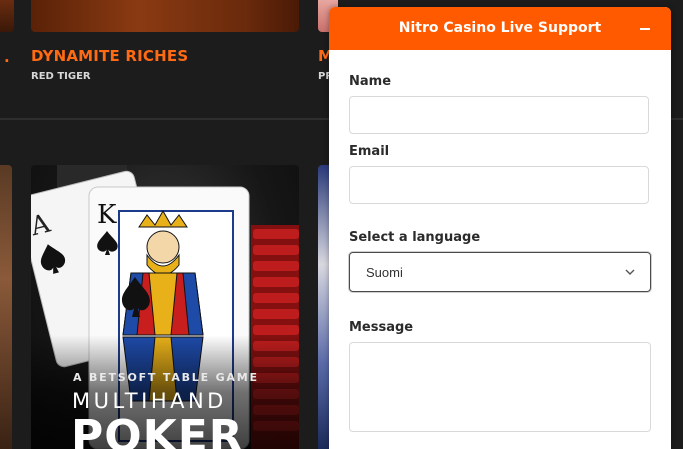 The height and width of the screenshot is (449, 683). What do you see at coordinates (384, 272) in the screenshot?
I see `language-selected-value: Suomi` at bounding box center [384, 272].